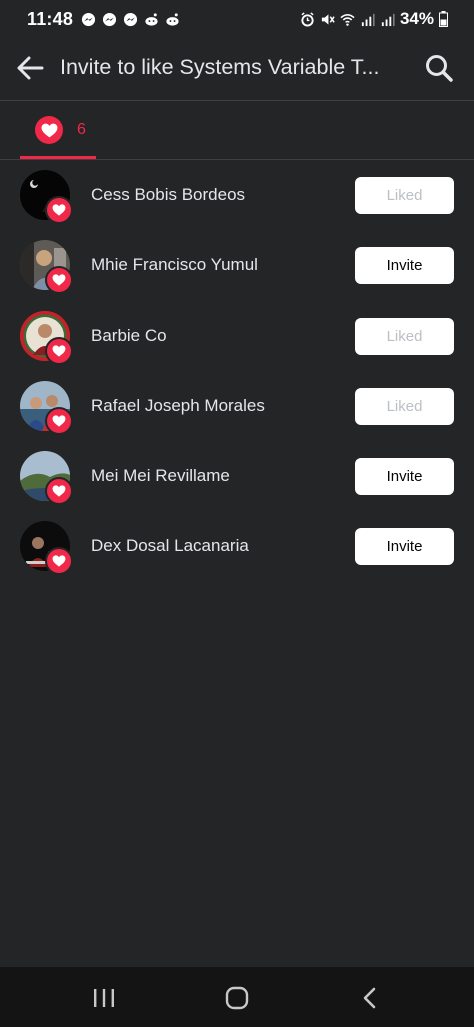  Describe the element at coordinates (237, 336) in the screenshot. I see `list-item: Barbie Co Liked` at that location.